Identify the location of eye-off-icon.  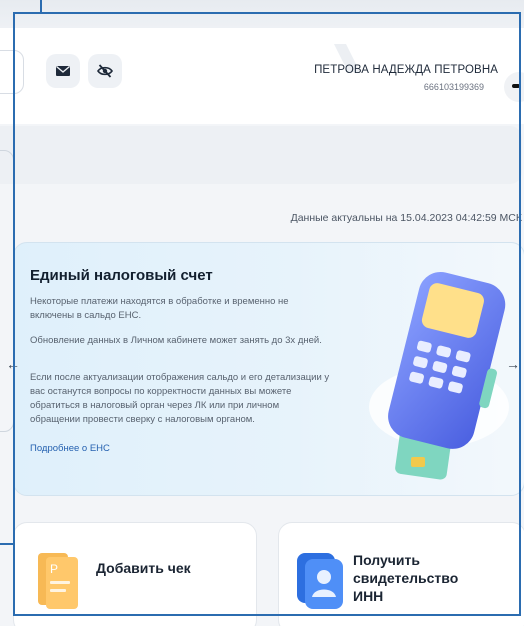
(105, 71).